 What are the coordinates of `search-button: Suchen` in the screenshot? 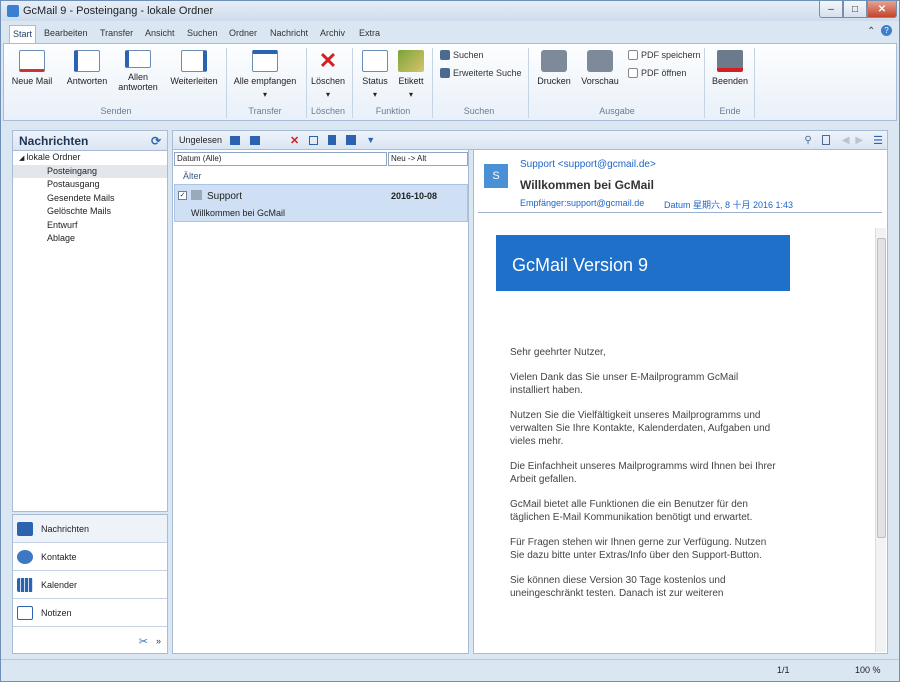 It's located at (462, 55).